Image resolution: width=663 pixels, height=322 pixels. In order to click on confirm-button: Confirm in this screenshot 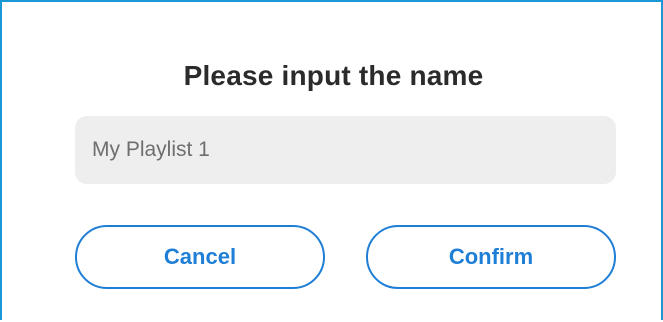, I will do `click(491, 257)`.